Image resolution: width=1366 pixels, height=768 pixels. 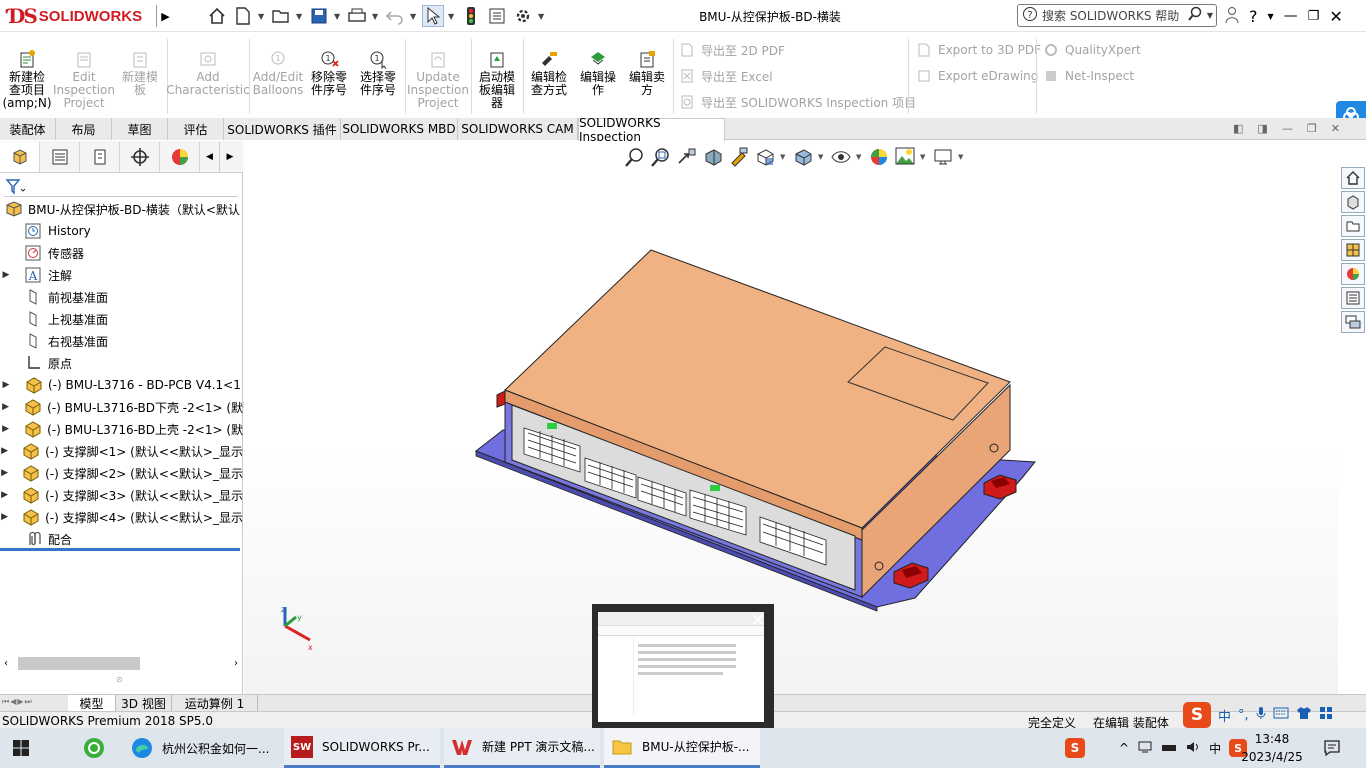 I want to click on print-dropdown-icon: ▼, so click(x=376, y=16).